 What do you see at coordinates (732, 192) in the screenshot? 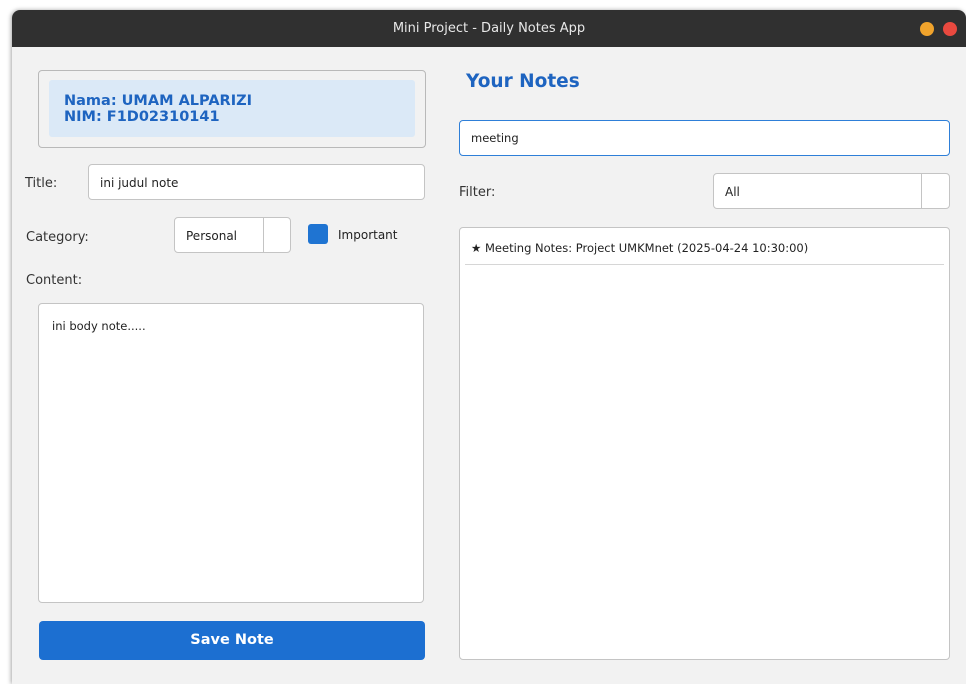
I see `filter-select-value: All` at bounding box center [732, 192].